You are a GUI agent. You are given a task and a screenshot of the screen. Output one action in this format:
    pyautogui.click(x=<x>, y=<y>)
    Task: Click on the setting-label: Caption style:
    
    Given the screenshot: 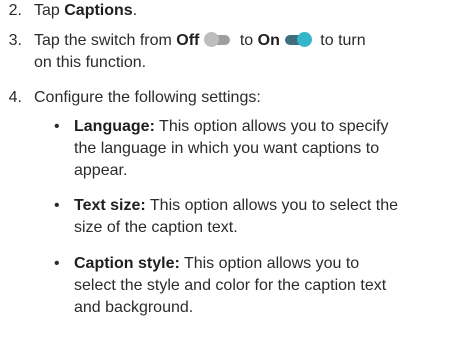 What is the action you would take?
    pyautogui.click(x=127, y=263)
    